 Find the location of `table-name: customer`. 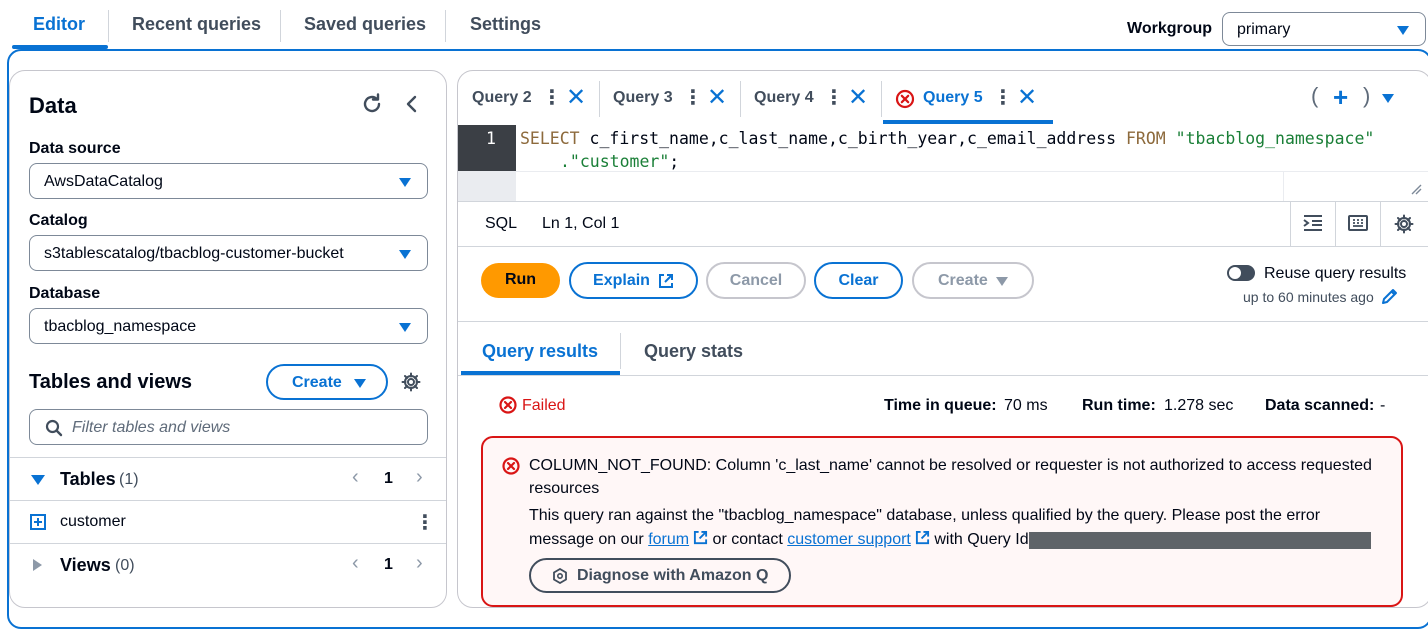

table-name: customer is located at coordinates (93, 522).